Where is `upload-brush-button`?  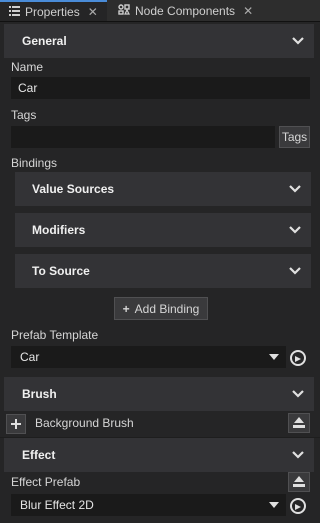 upload-brush-button is located at coordinates (299, 423).